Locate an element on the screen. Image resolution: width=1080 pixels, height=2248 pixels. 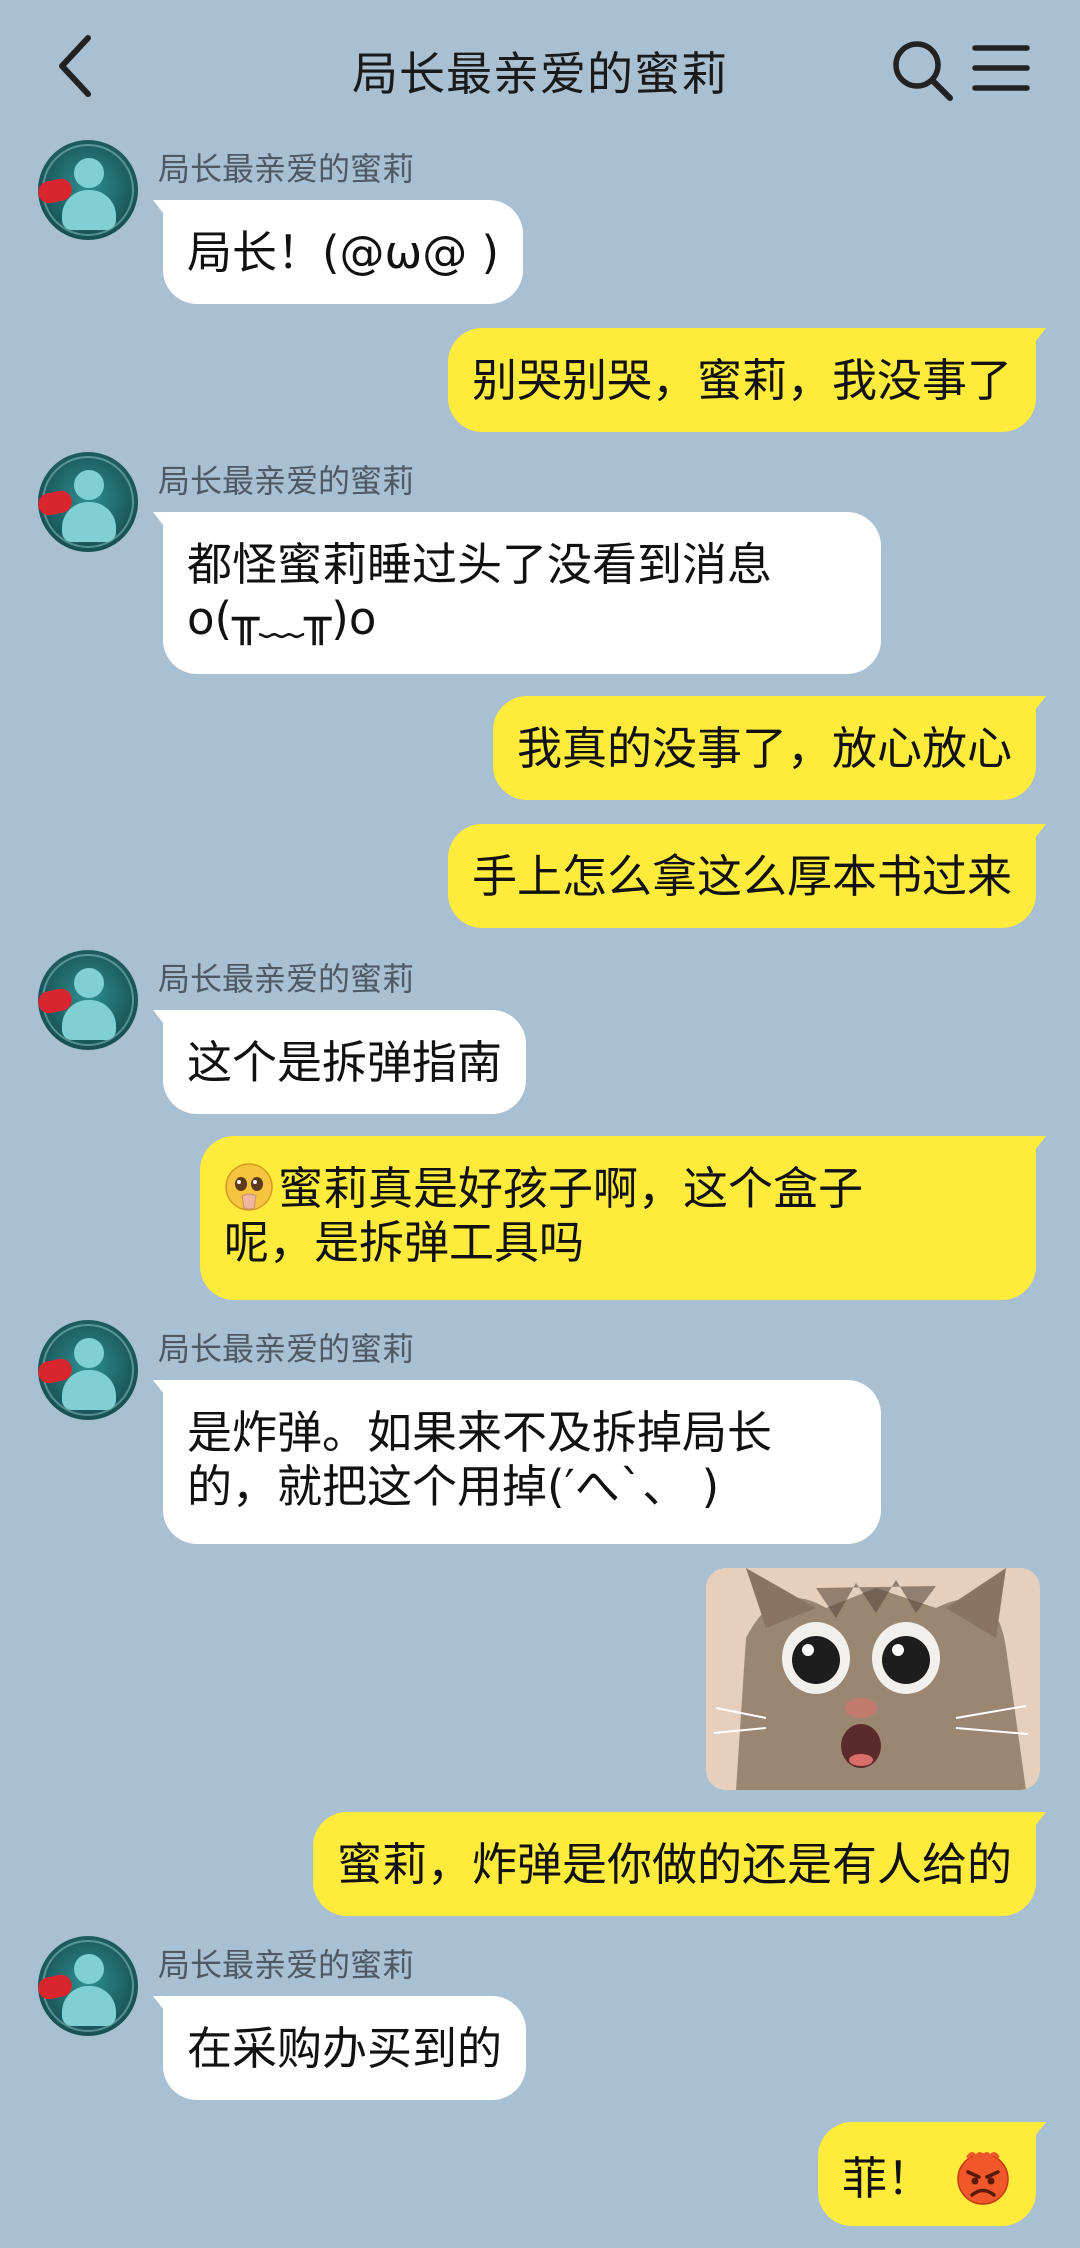
message-text-line: 是炸弹。如果来不及拆掉局长 is located at coordinates (480, 1432).